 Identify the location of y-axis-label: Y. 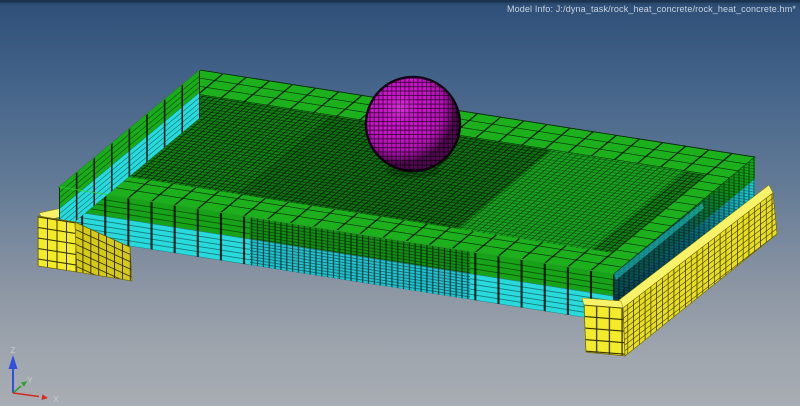
(30, 380).